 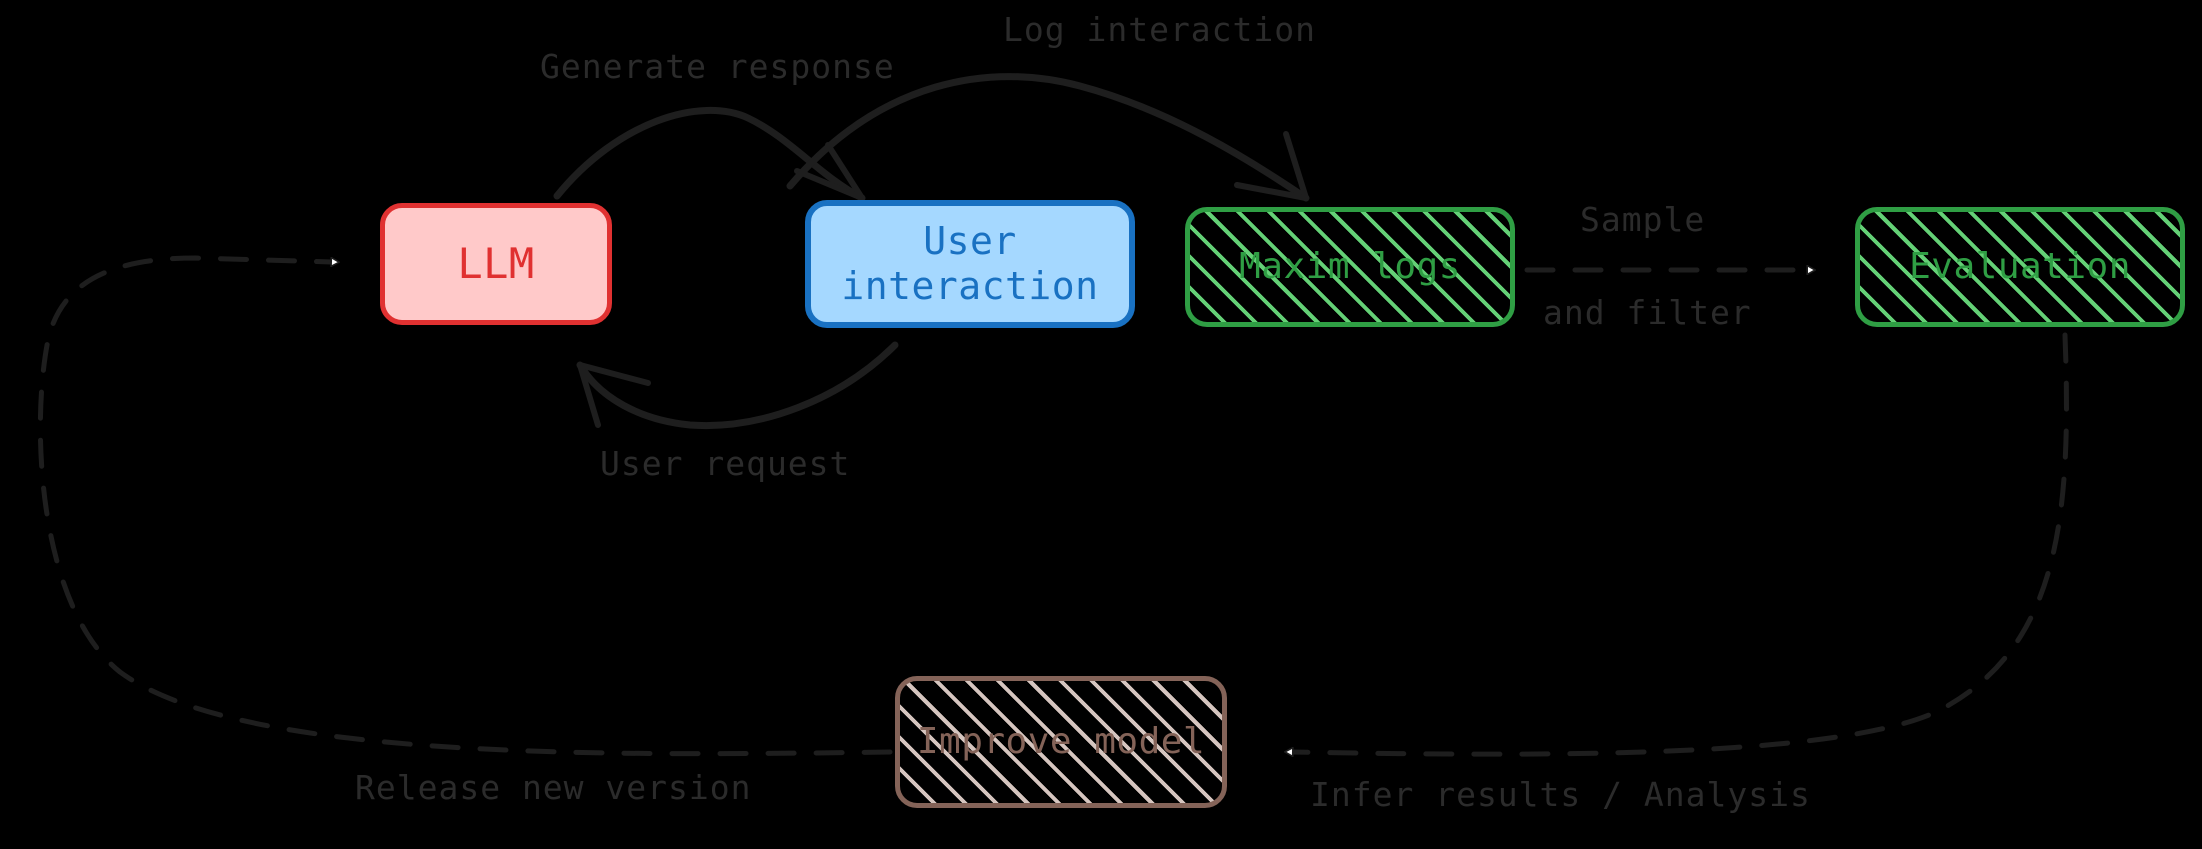 What do you see at coordinates (1160, 29) in the screenshot?
I see `edge-label-log-interaction: Log interaction` at bounding box center [1160, 29].